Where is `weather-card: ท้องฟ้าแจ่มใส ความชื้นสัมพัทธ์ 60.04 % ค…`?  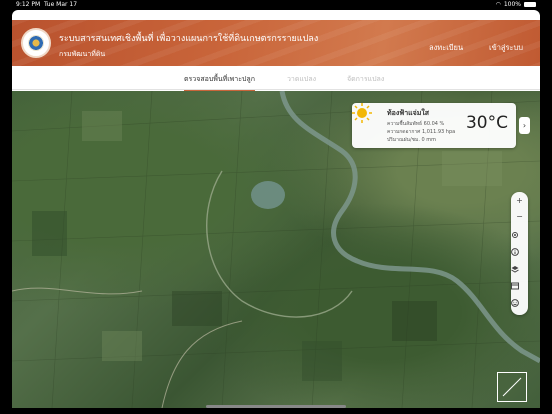
weather-card: ท้องฟ้าแจ่มใส ความชื้นสัมพัทธ์ 60.04 % ค… is located at coordinates (434, 125).